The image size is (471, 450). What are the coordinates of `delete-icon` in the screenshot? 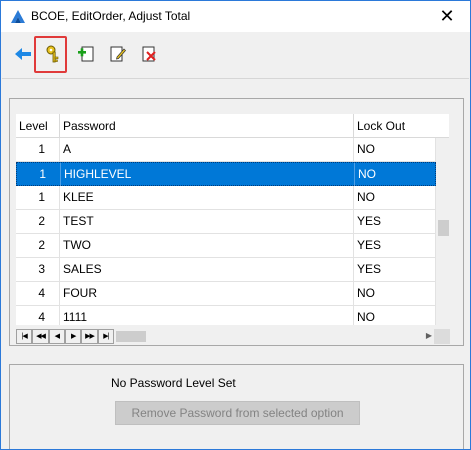 It's located at (149, 54).